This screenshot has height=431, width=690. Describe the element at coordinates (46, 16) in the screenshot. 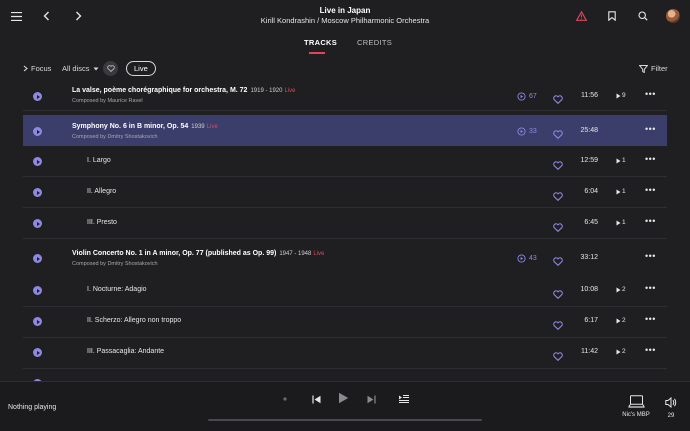

I see `back-icon` at that location.